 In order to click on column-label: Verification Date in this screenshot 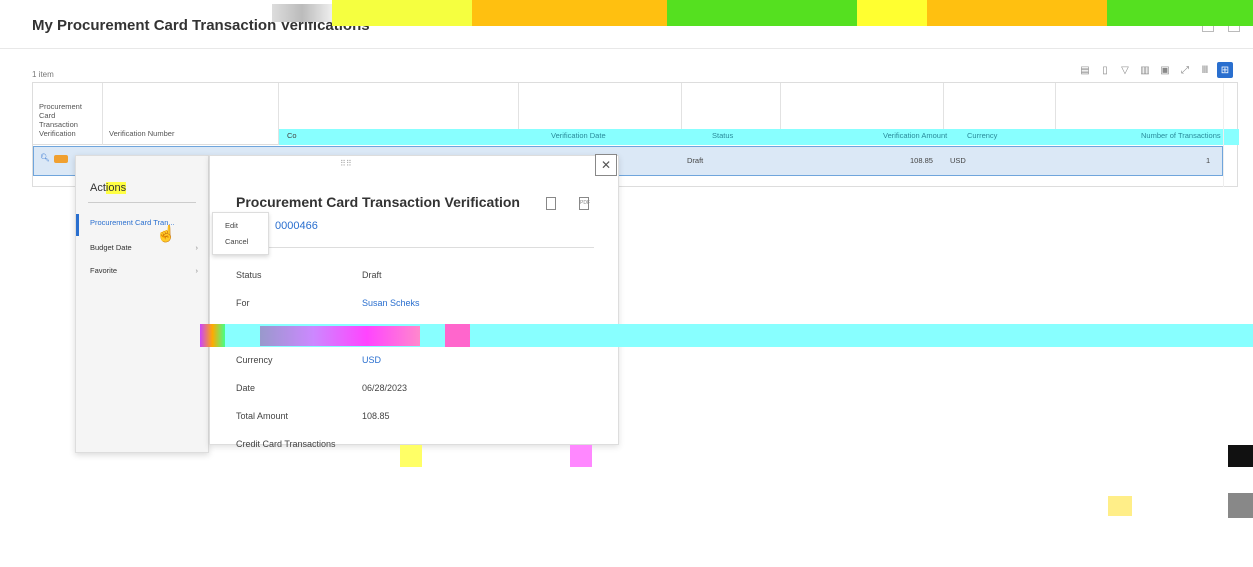, I will do `click(578, 135)`.